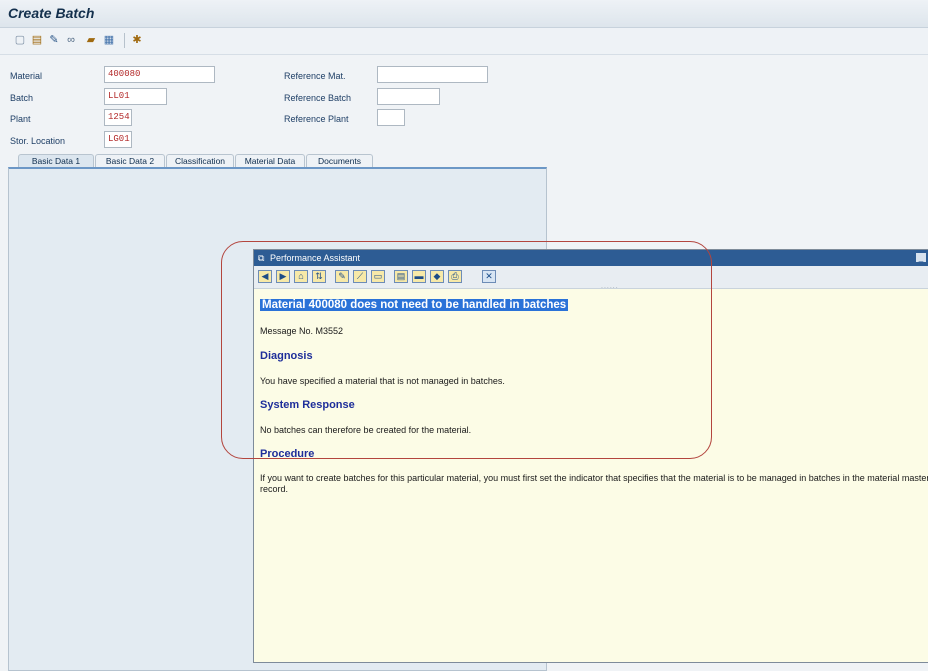 The width and height of the screenshot is (928, 671). Describe the element at coordinates (200, 161) in the screenshot. I see `tab-classification: Classification` at that location.